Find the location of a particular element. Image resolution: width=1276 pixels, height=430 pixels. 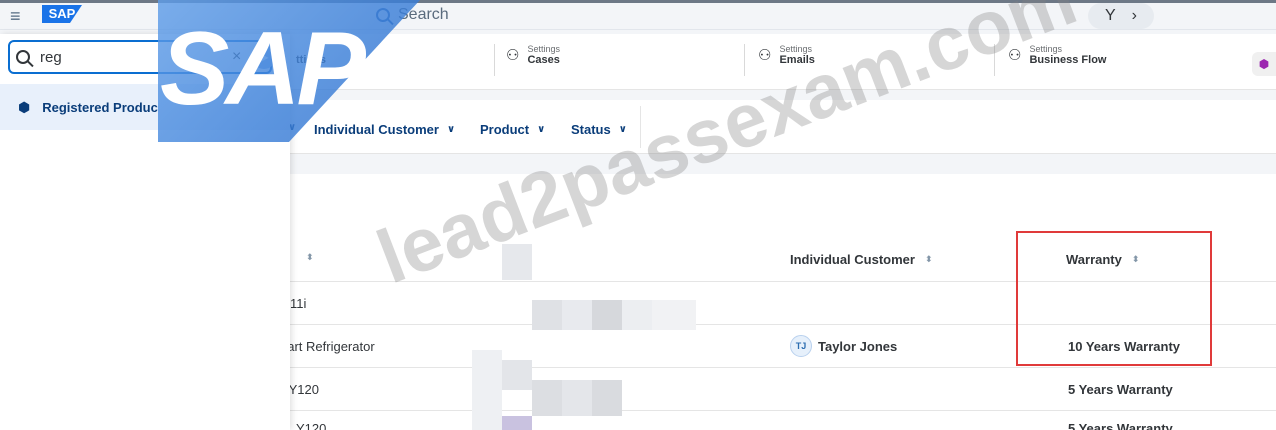

tab-settings-business-flow: ⚇ Settings Business Flow is located at coordinates (1057, 55).